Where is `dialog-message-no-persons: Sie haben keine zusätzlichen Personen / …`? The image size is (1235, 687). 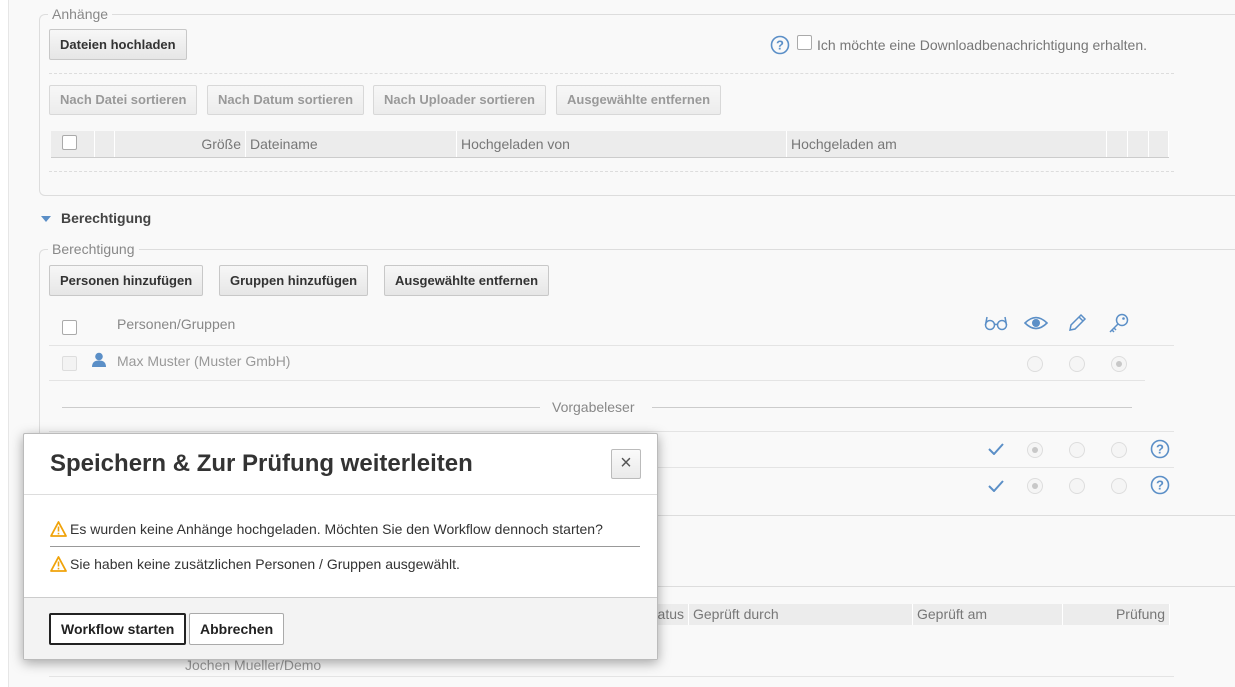 dialog-message-no-persons: Sie haben keine zusätzlichen Personen / … is located at coordinates (265, 564).